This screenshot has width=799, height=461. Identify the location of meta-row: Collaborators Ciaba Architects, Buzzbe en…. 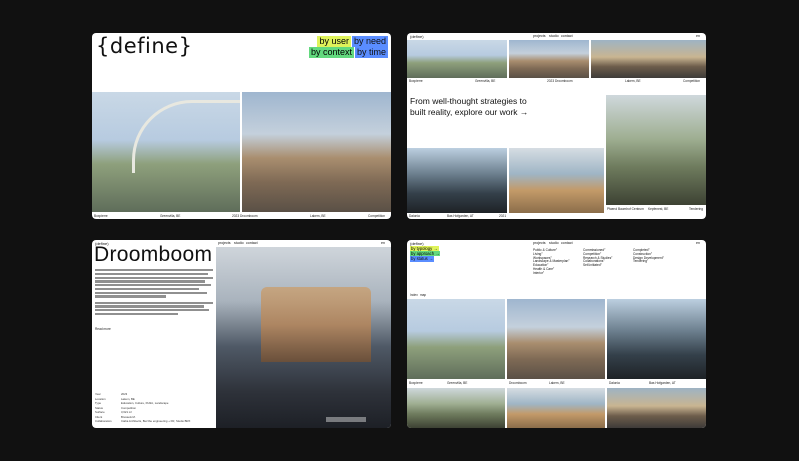
(154, 421).